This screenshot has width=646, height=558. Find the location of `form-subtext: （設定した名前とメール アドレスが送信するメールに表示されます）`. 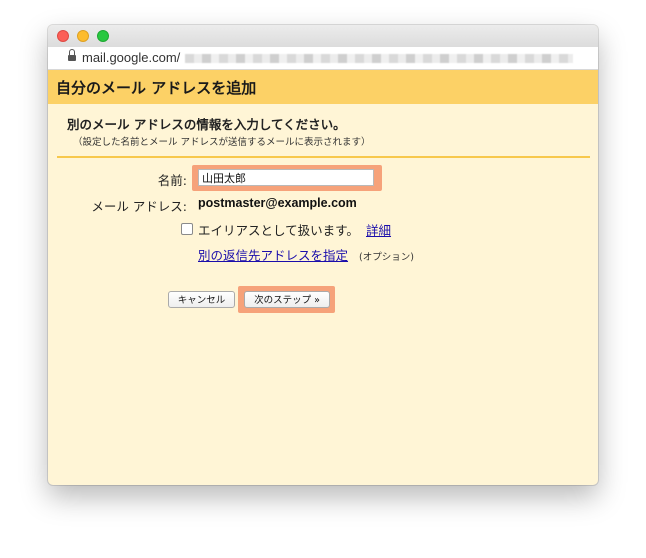

form-subtext: （設定した名前とメール アドレスが送信するメールに表示されます） is located at coordinates (222, 142).